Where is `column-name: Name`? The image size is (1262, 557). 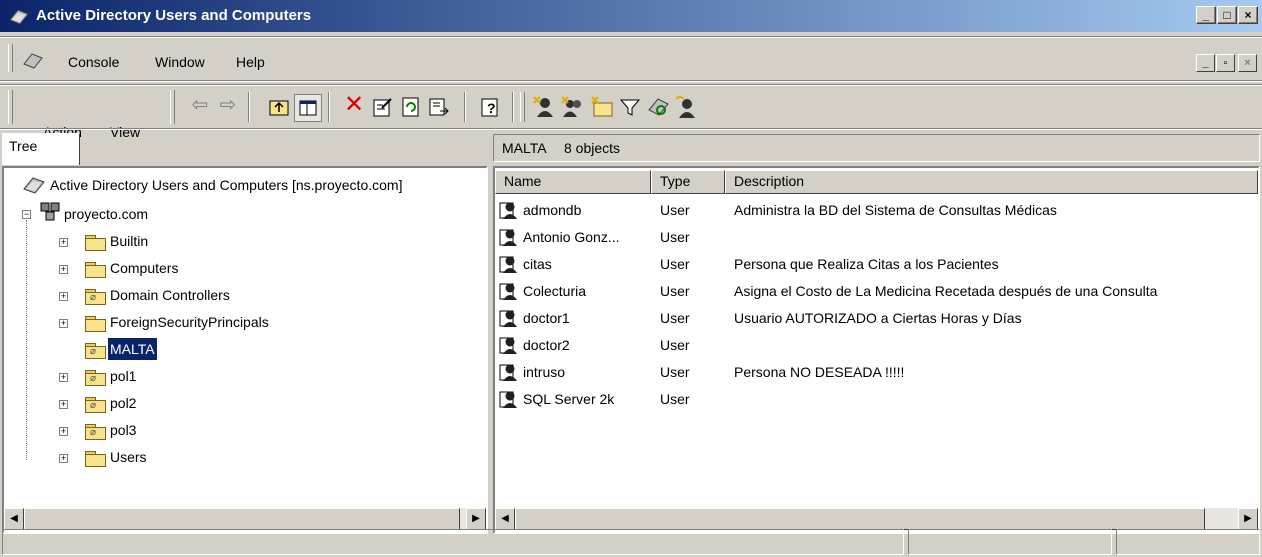
column-name: Name is located at coordinates (573, 182).